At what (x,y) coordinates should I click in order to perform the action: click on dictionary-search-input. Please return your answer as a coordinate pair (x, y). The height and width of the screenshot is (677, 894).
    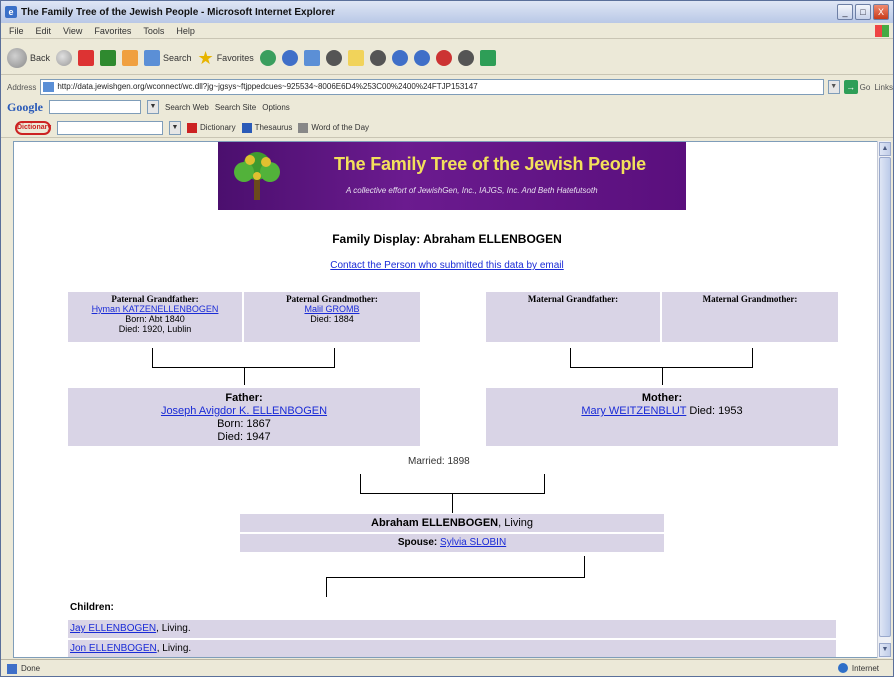
    Looking at the image, I should click on (110, 127).